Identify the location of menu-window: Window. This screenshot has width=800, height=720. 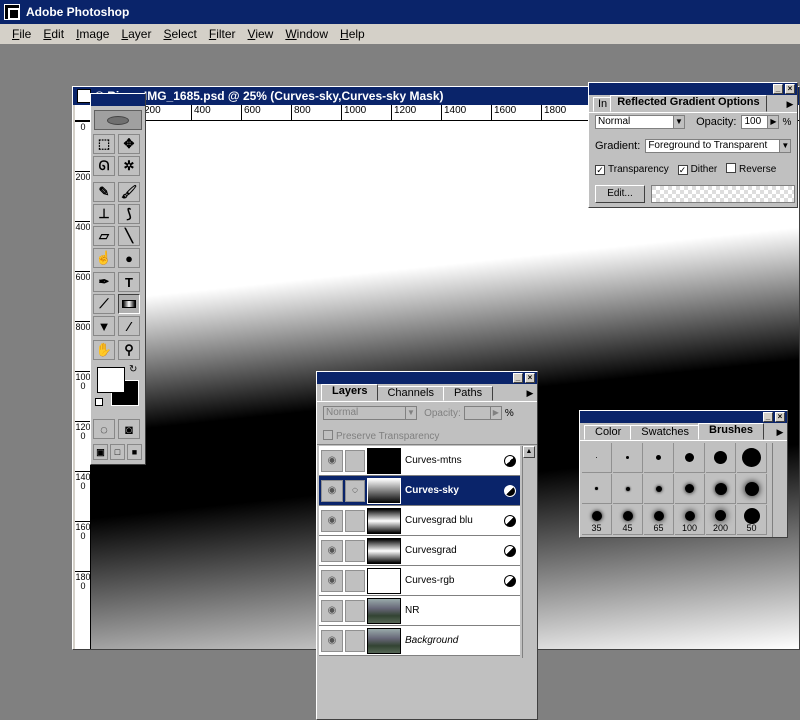
(306, 34).